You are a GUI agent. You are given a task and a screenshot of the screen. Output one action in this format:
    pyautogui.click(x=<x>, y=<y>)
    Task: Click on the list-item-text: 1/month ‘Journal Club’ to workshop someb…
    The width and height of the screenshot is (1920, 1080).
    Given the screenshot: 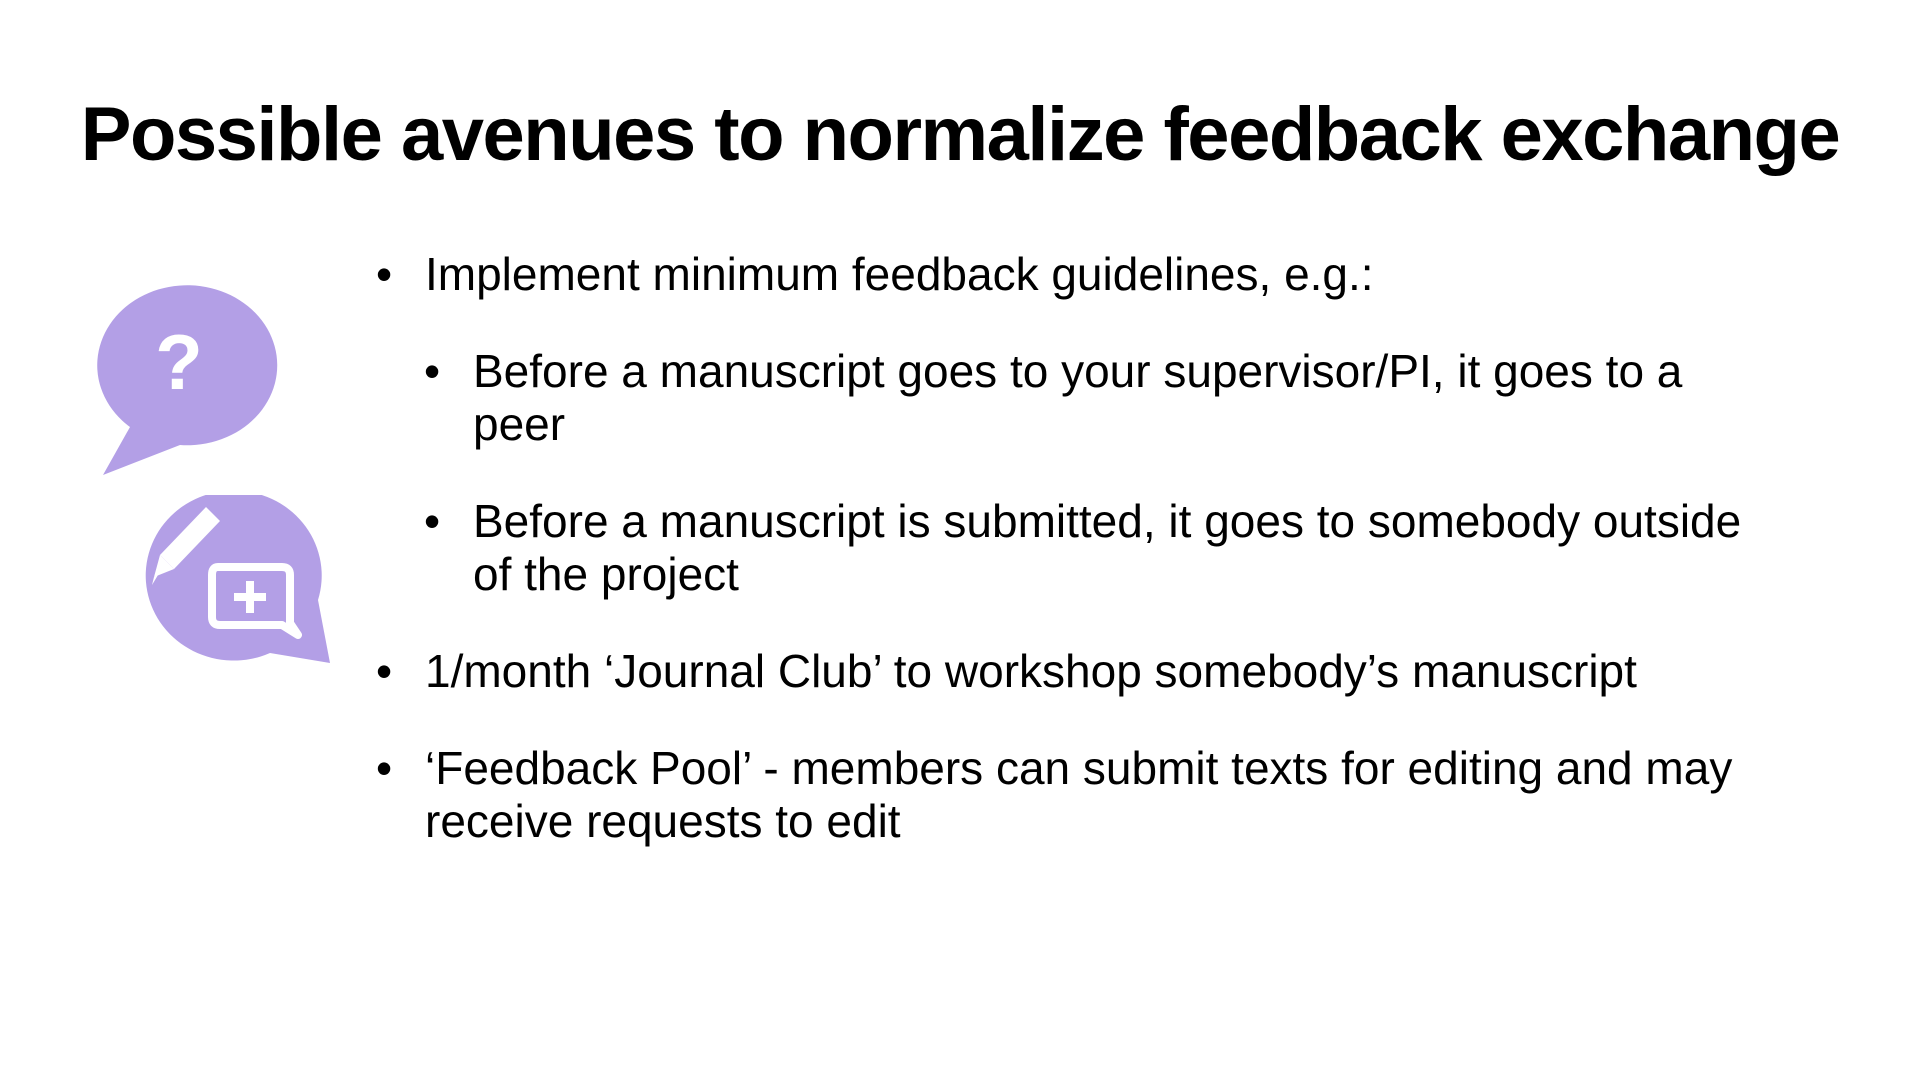 What is the action you would take?
    pyautogui.click(x=1031, y=671)
    